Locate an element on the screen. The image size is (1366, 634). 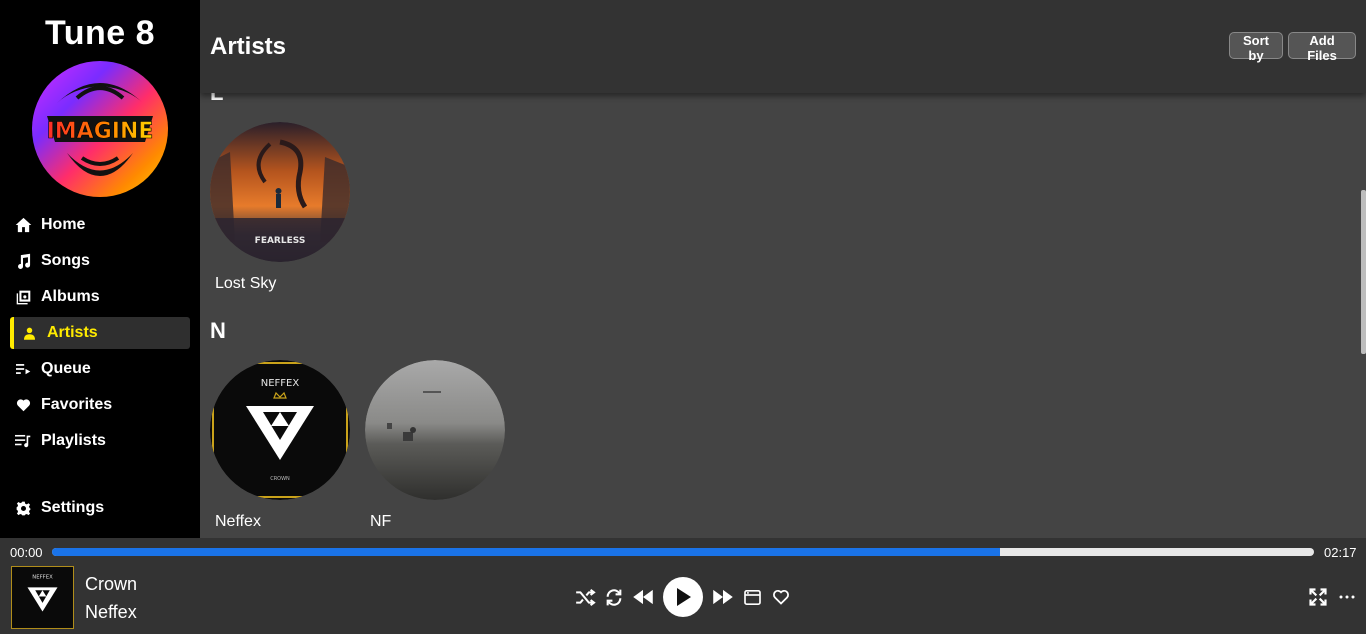
artist-card-neffex: NEFFEX CROWN Neffex is located at coordinates (280, 445).